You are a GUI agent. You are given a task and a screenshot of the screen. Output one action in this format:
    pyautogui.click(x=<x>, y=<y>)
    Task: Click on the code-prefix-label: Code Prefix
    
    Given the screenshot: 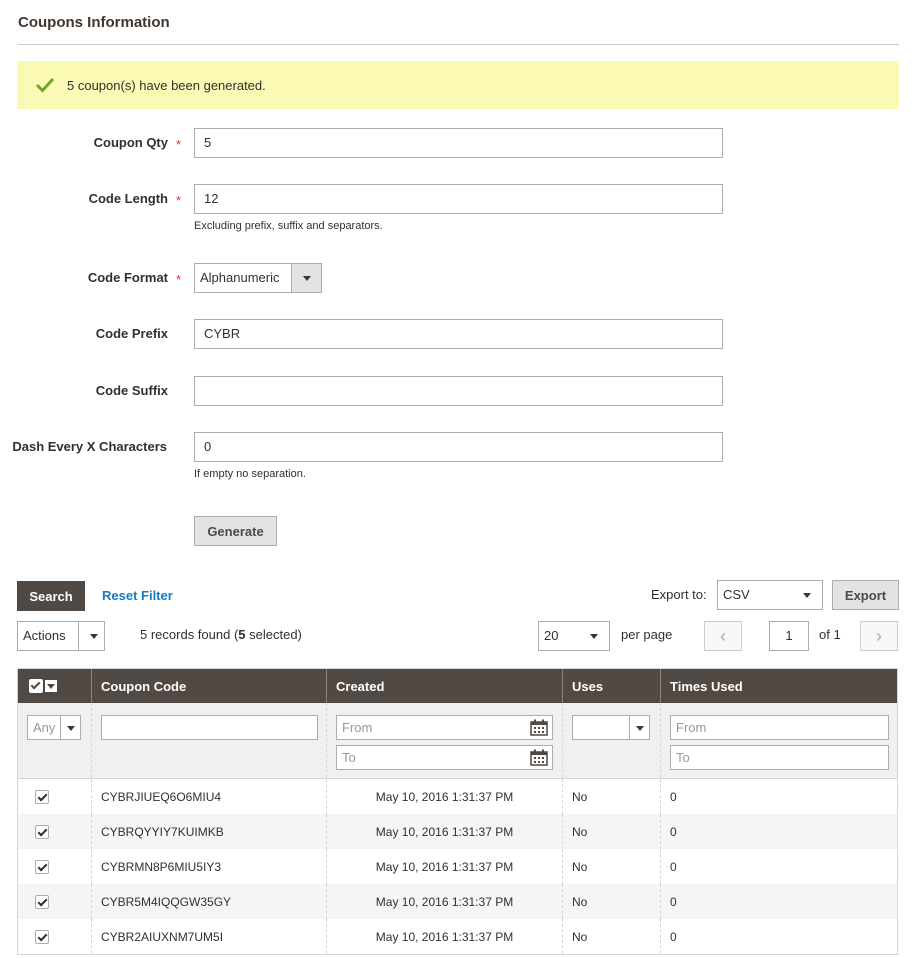 What is the action you would take?
    pyautogui.click(x=131, y=333)
    